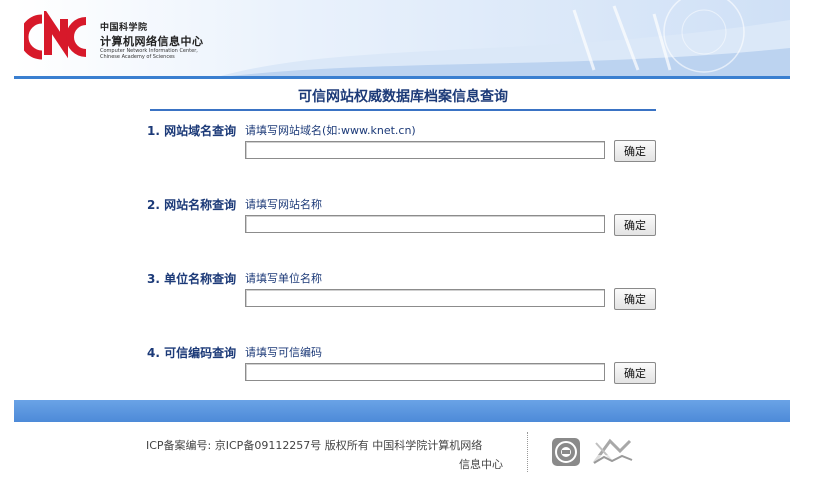 The image size is (816, 489). Describe the element at coordinates (635, 225) in the screenshot. I see `site-name-query-submit-button: 确定` at that location.